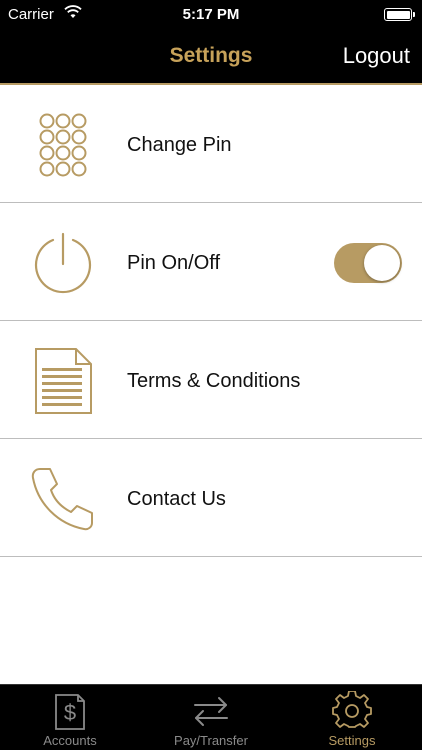 This screenshot has height=750, width=422. What do you see at coordinates (399, 14) in the screenshot?
I see `battery-icon` at bounding box center [399, 14].